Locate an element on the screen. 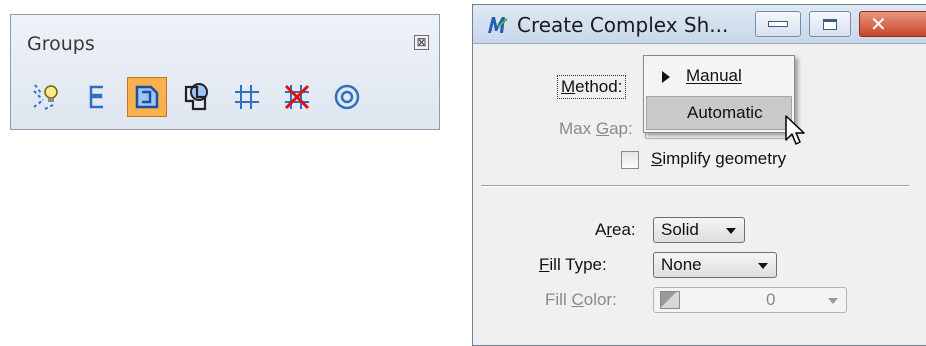 The image size is (926, 346). simplify-geometry-checkbox is located at coordinates (630, 160).